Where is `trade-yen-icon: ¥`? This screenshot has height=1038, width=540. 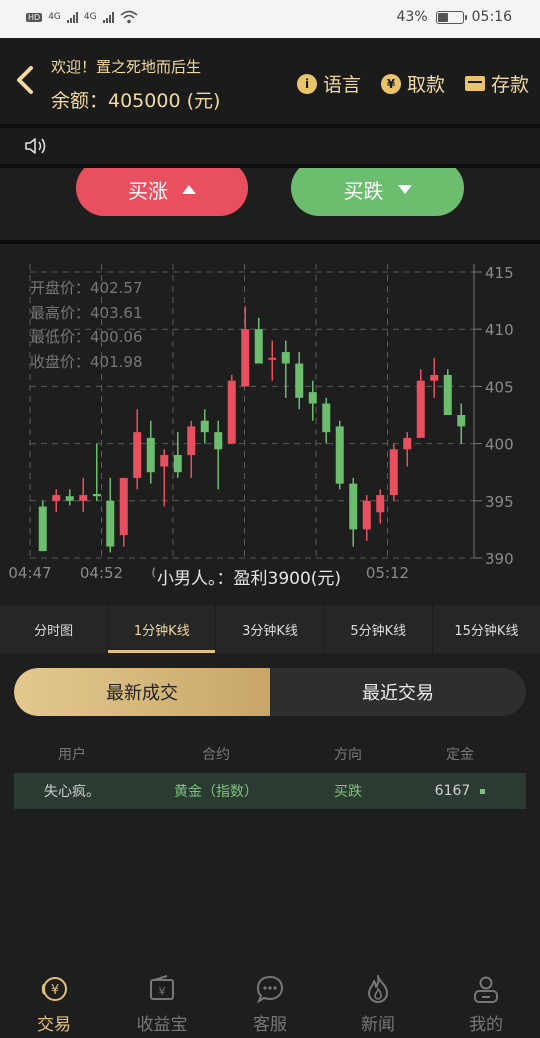
trade-yen-icon: ¥ is located at coordinates (54, 989).